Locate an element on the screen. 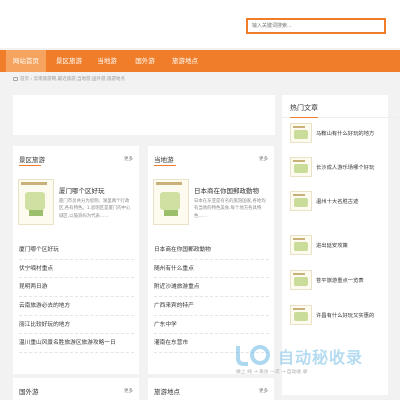 The image size is (400, 400). watermark-brand: 自动秘收录 is located at coordinates (321, 357).